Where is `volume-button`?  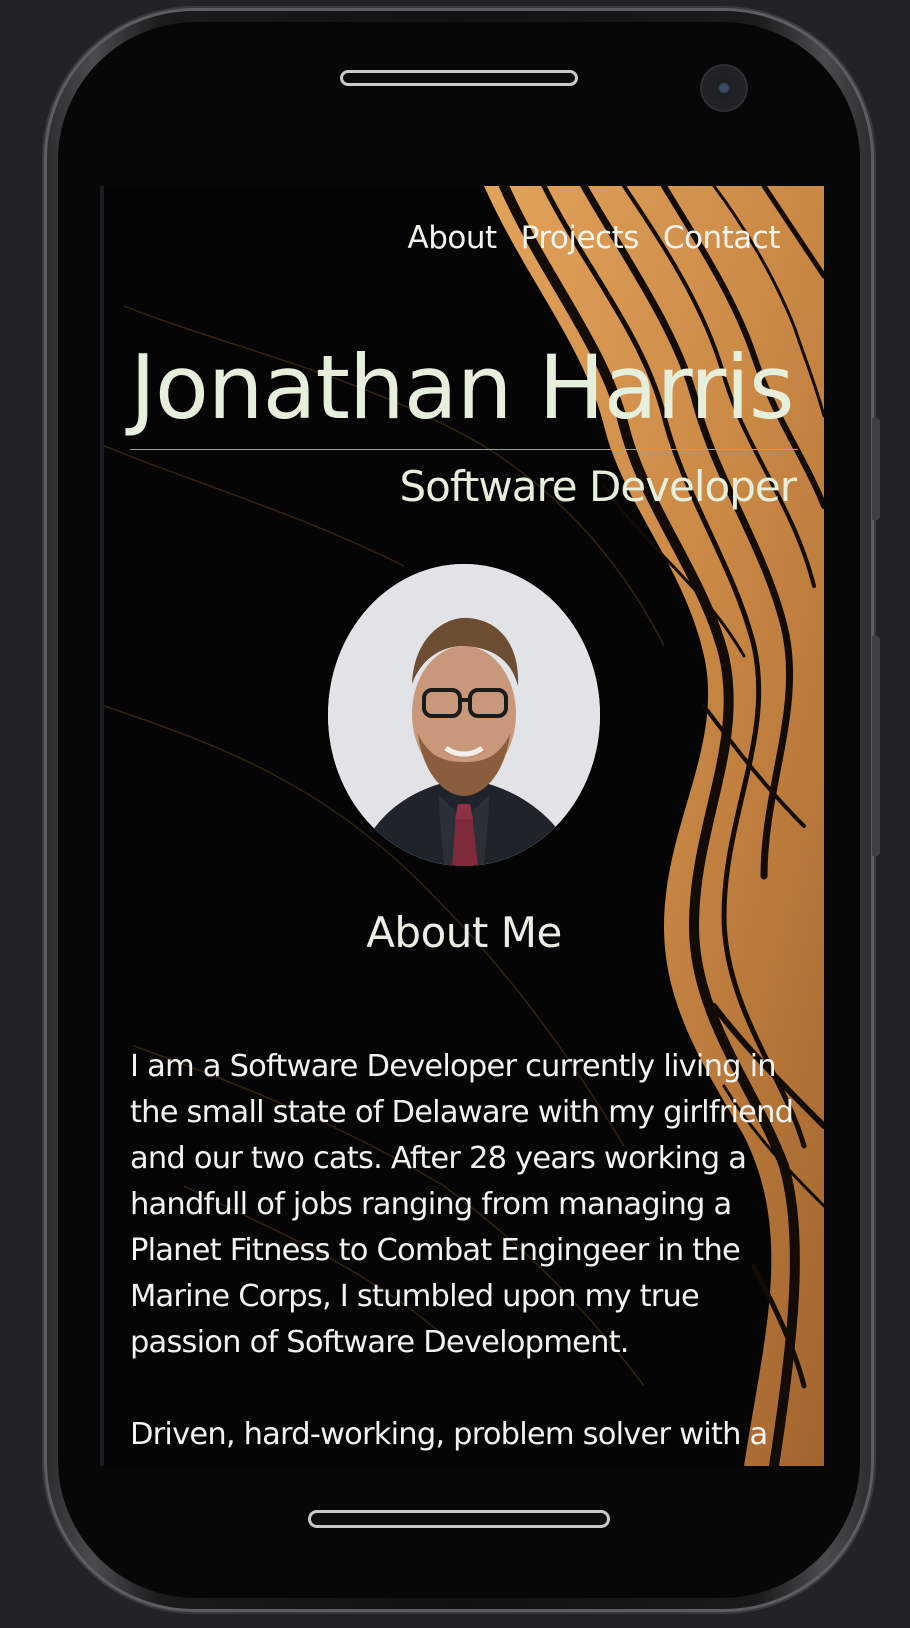
volume-button is located at coordinates (876, 469).